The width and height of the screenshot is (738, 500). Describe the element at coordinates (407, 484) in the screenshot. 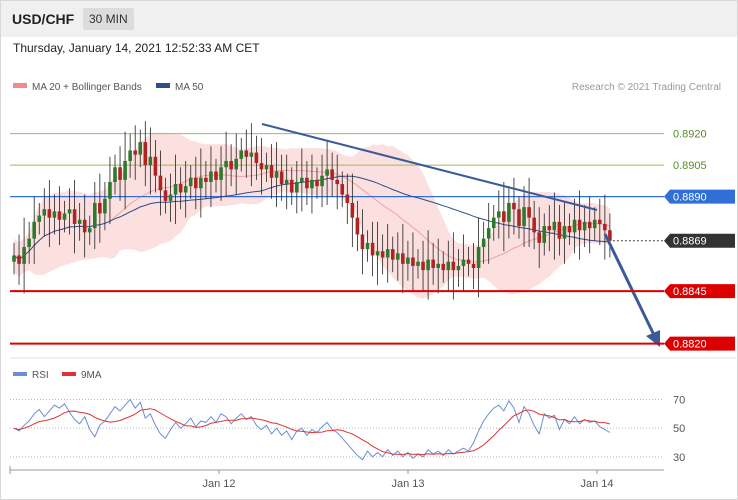

I see `x-tick-label: Jan 13` at that location.